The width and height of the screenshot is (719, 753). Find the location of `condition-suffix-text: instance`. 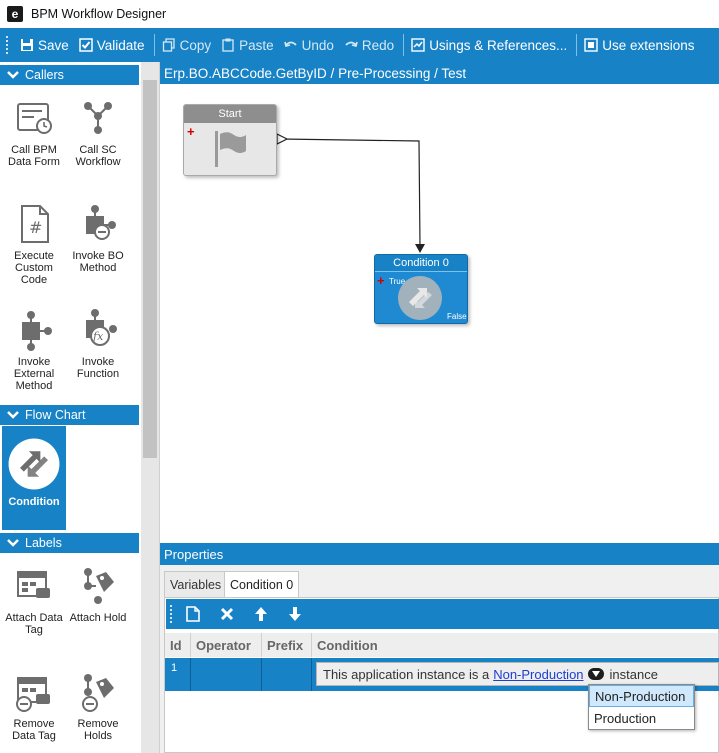

condition-suffix-text: instance is located at coordinates (633, 674).